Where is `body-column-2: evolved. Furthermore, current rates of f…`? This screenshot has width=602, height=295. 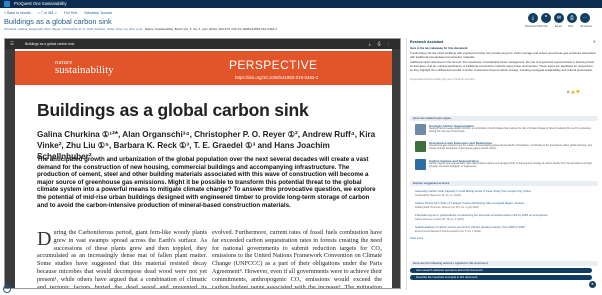
body-column-2: evolved. Furthermore, current rates of f… is located at coordinates (297, 259).